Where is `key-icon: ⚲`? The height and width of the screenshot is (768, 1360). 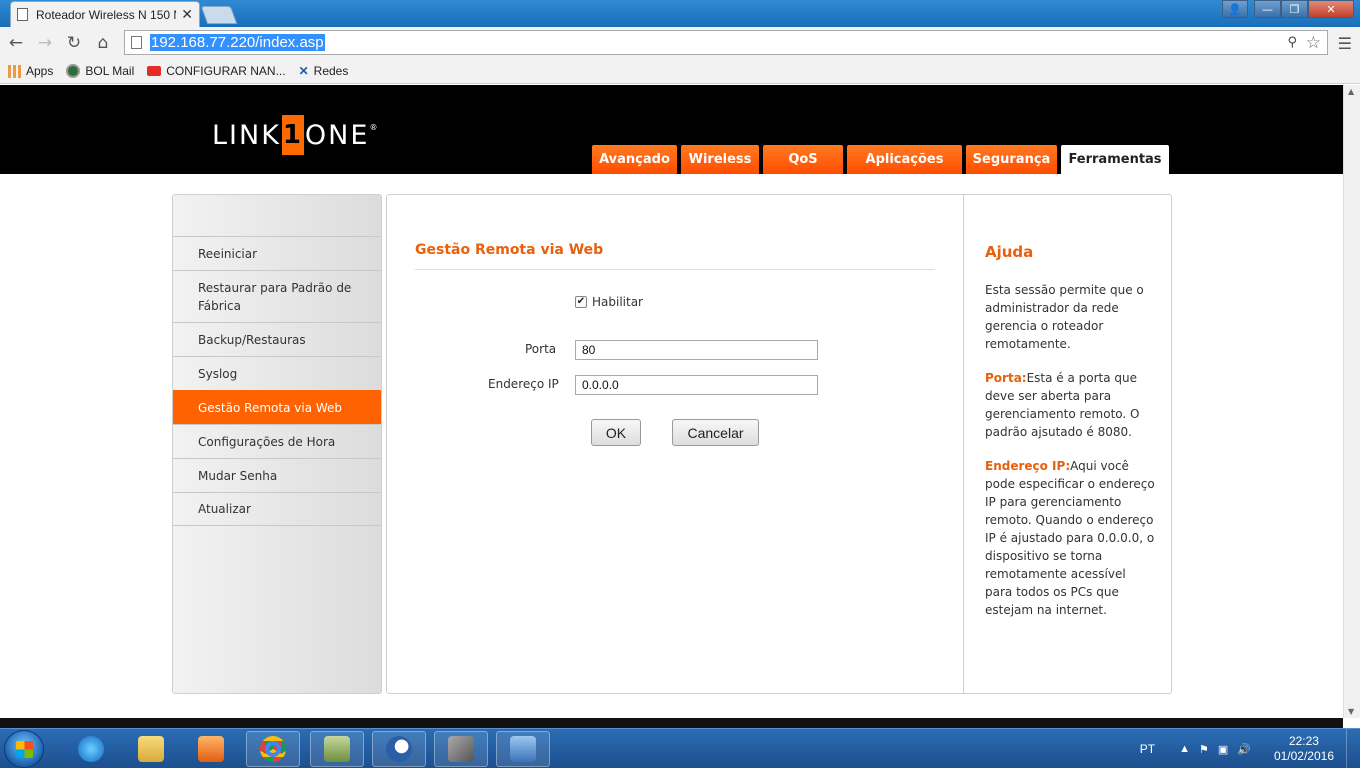 key-icon: ⚲ is located at coordinates (1292, 42).